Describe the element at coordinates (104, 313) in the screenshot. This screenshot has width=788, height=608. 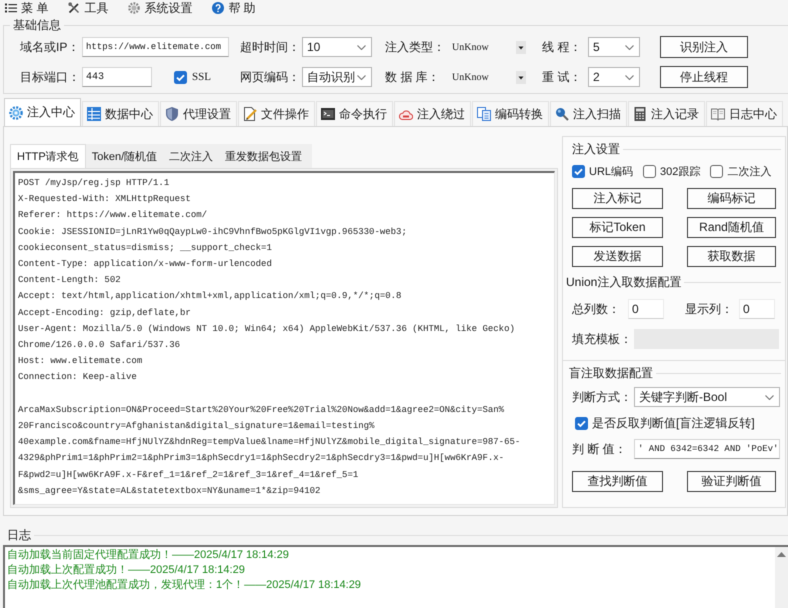
I see `request-line: Accept-Encoding: gzip,deflate,br` at that location.